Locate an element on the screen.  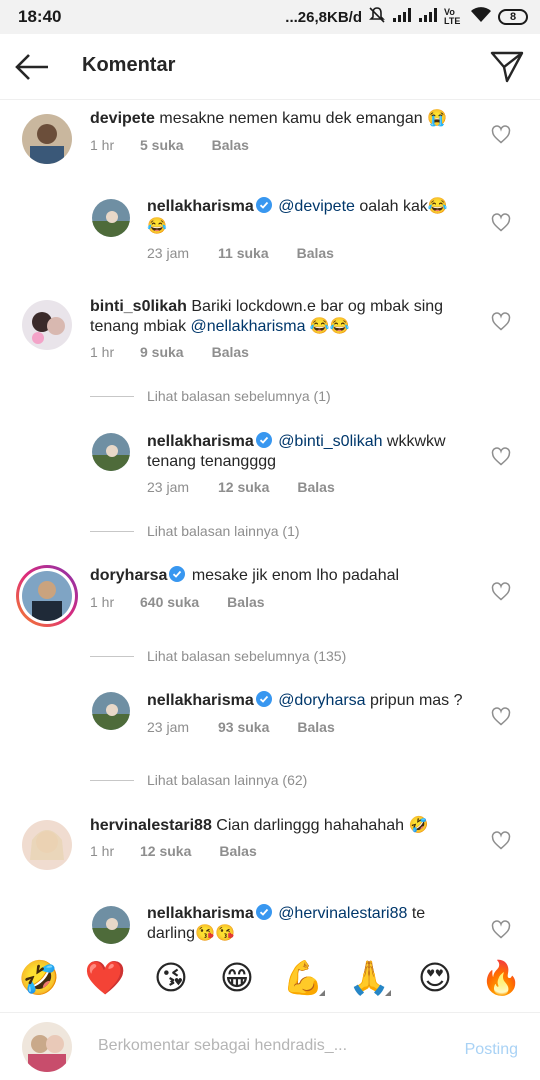
comment-username: devipete is located at coordinates (122, 118).